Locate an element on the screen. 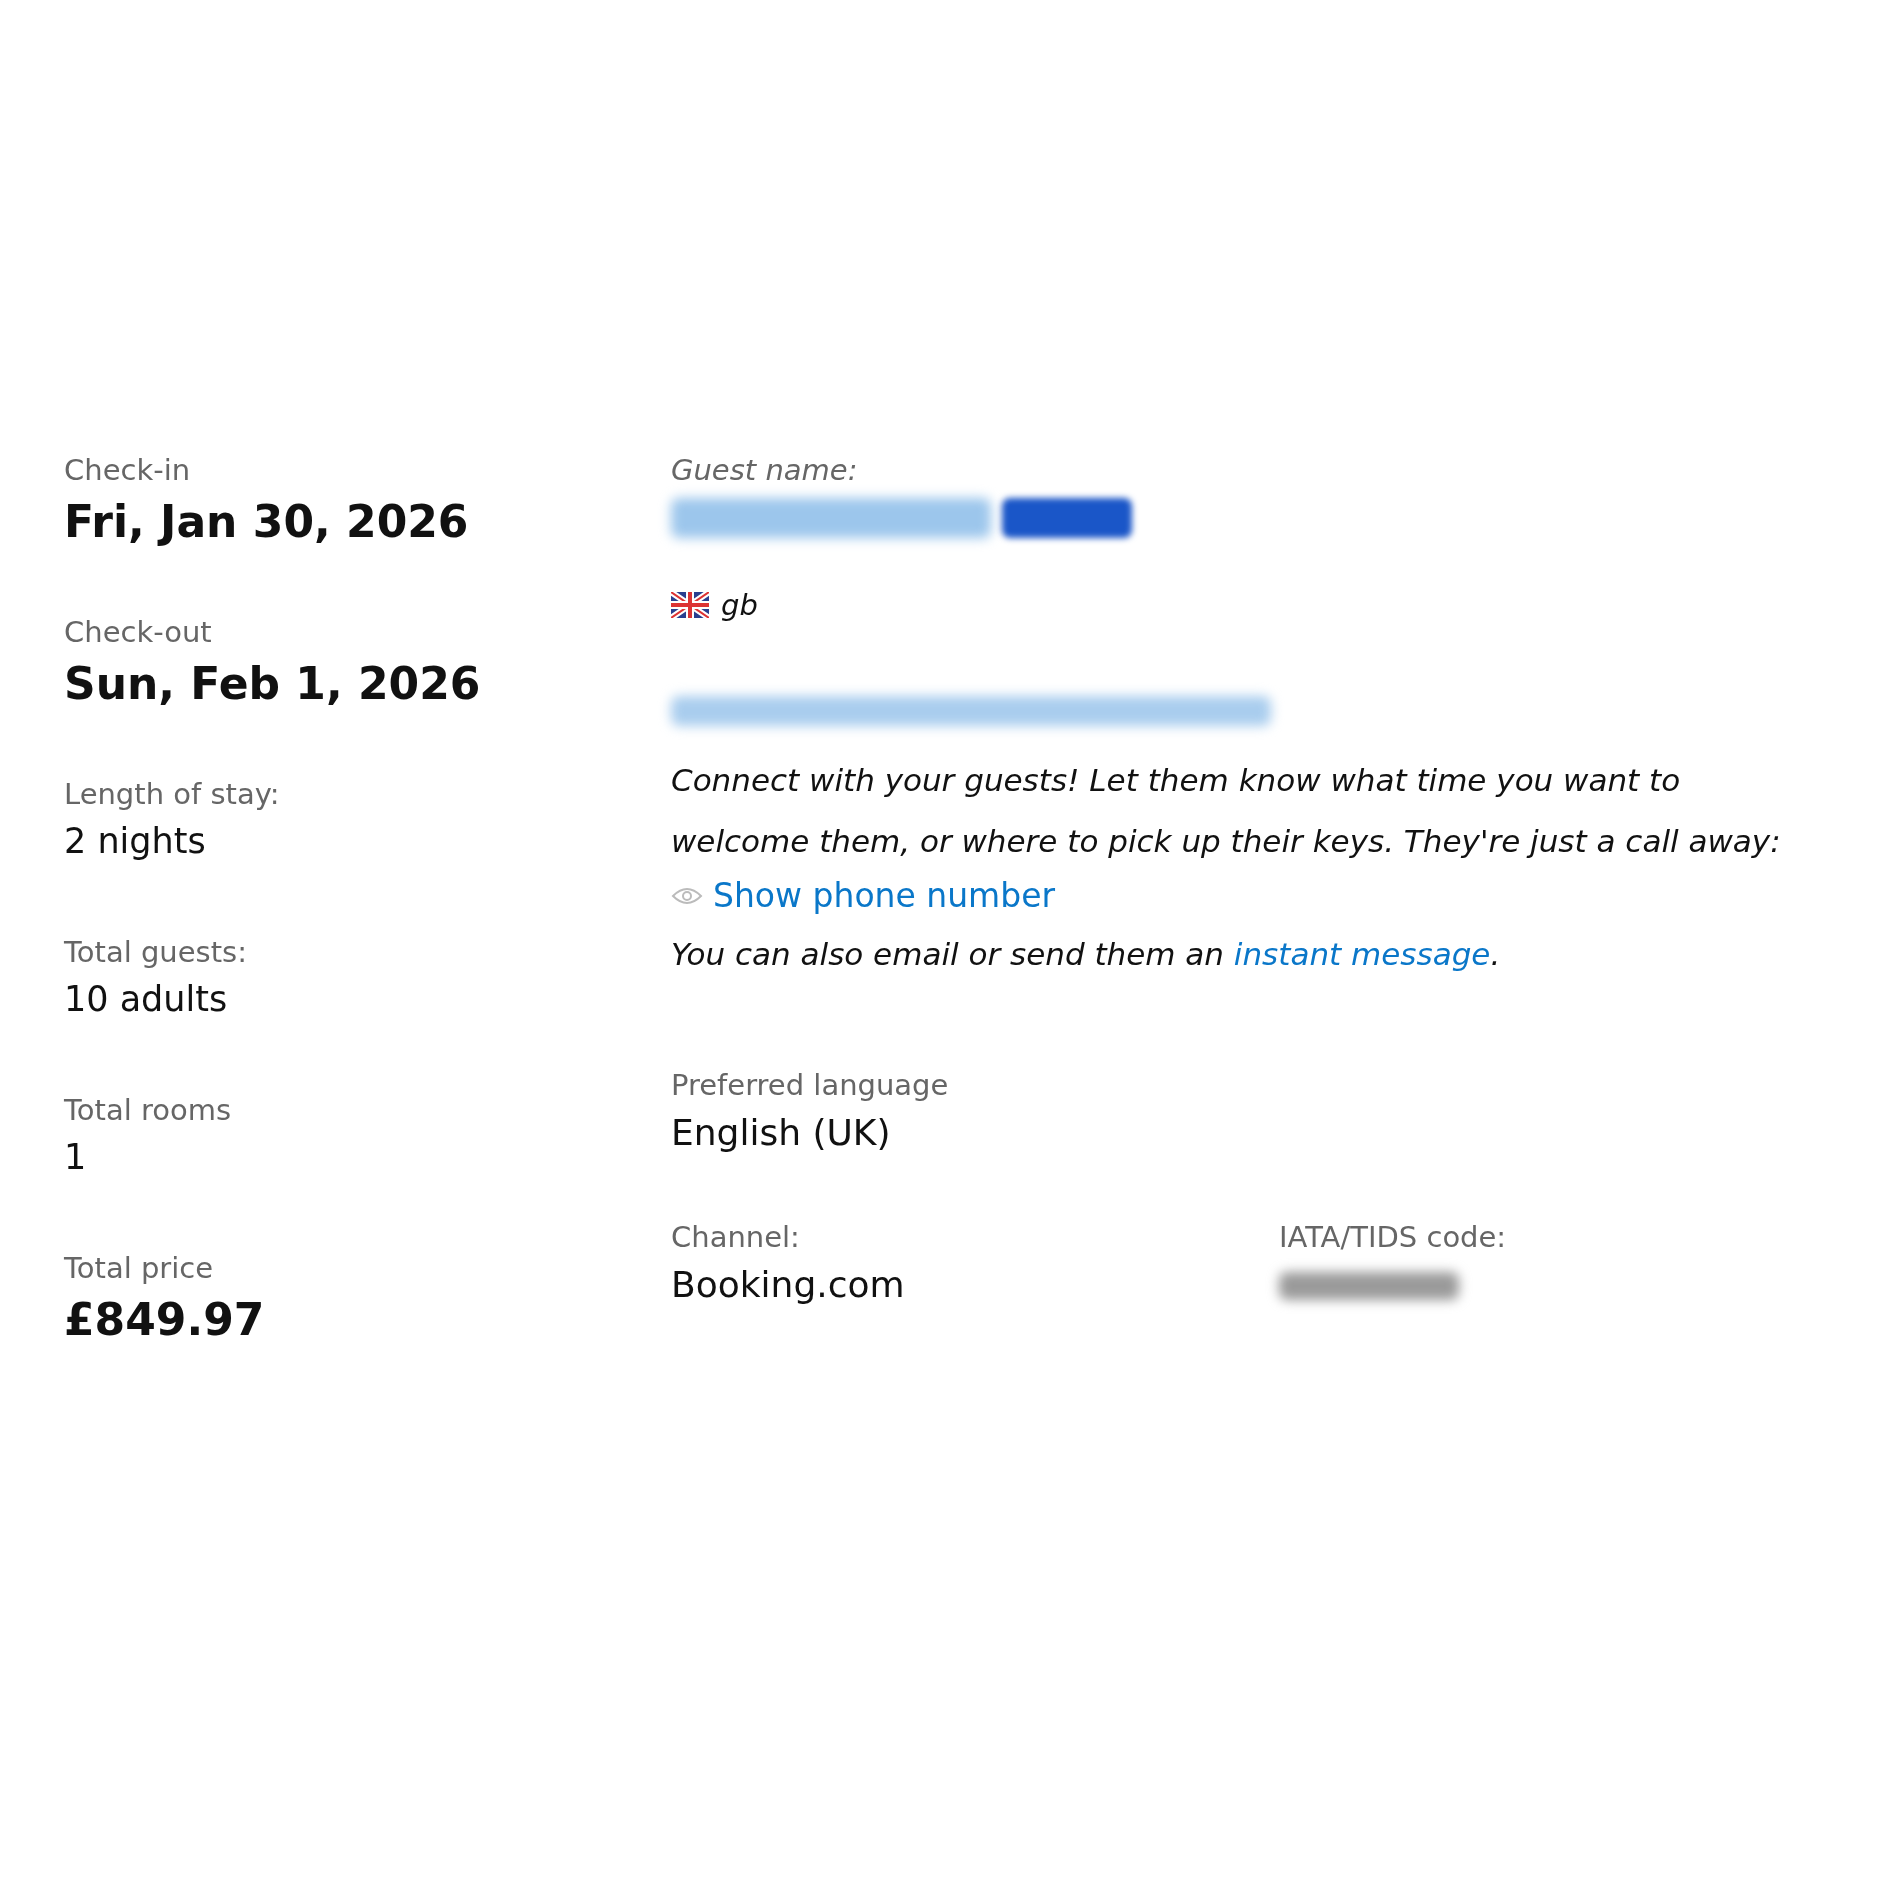 The height and width of the screenshot is (1889, 1889). field-label: Check-in is located at coordinates (128, 470).